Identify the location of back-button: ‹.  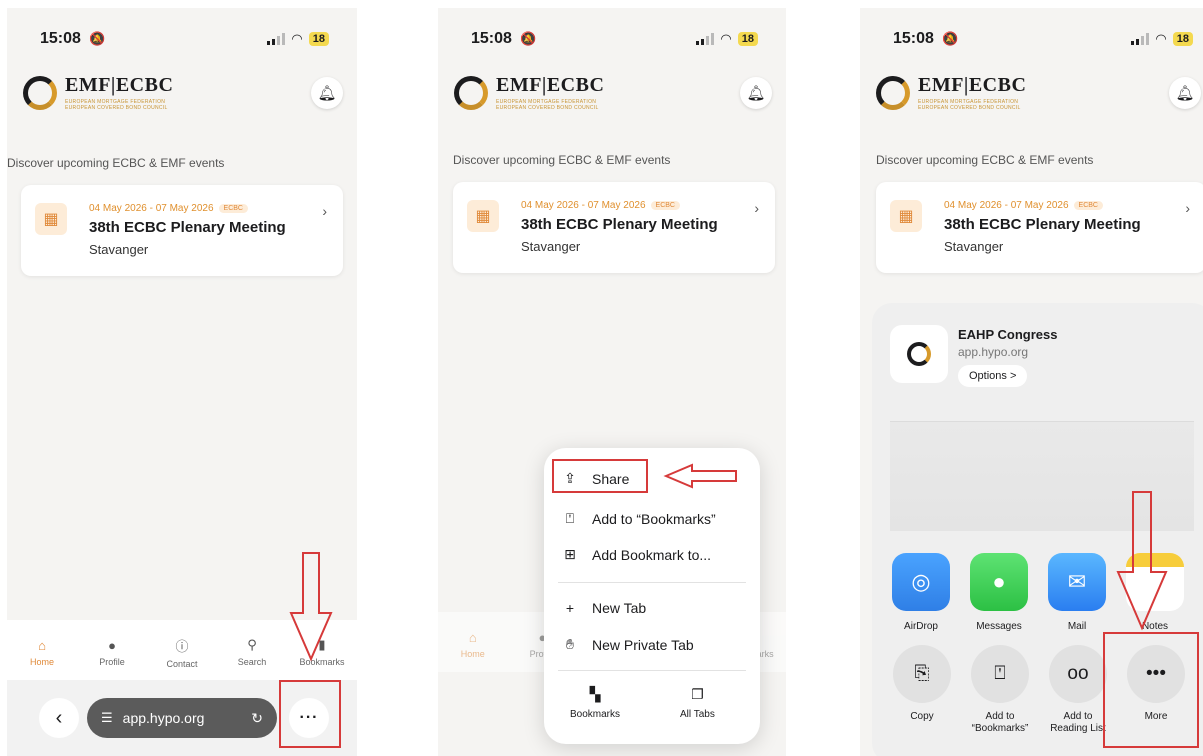
(59, 718).